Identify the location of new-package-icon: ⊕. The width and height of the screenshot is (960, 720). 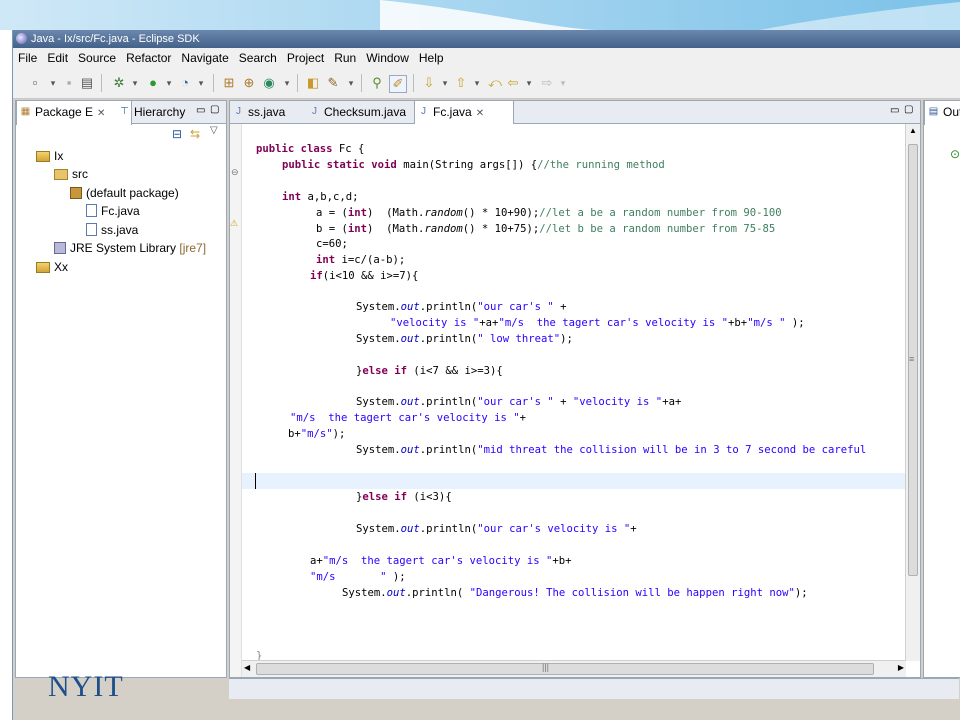
(249, 83).